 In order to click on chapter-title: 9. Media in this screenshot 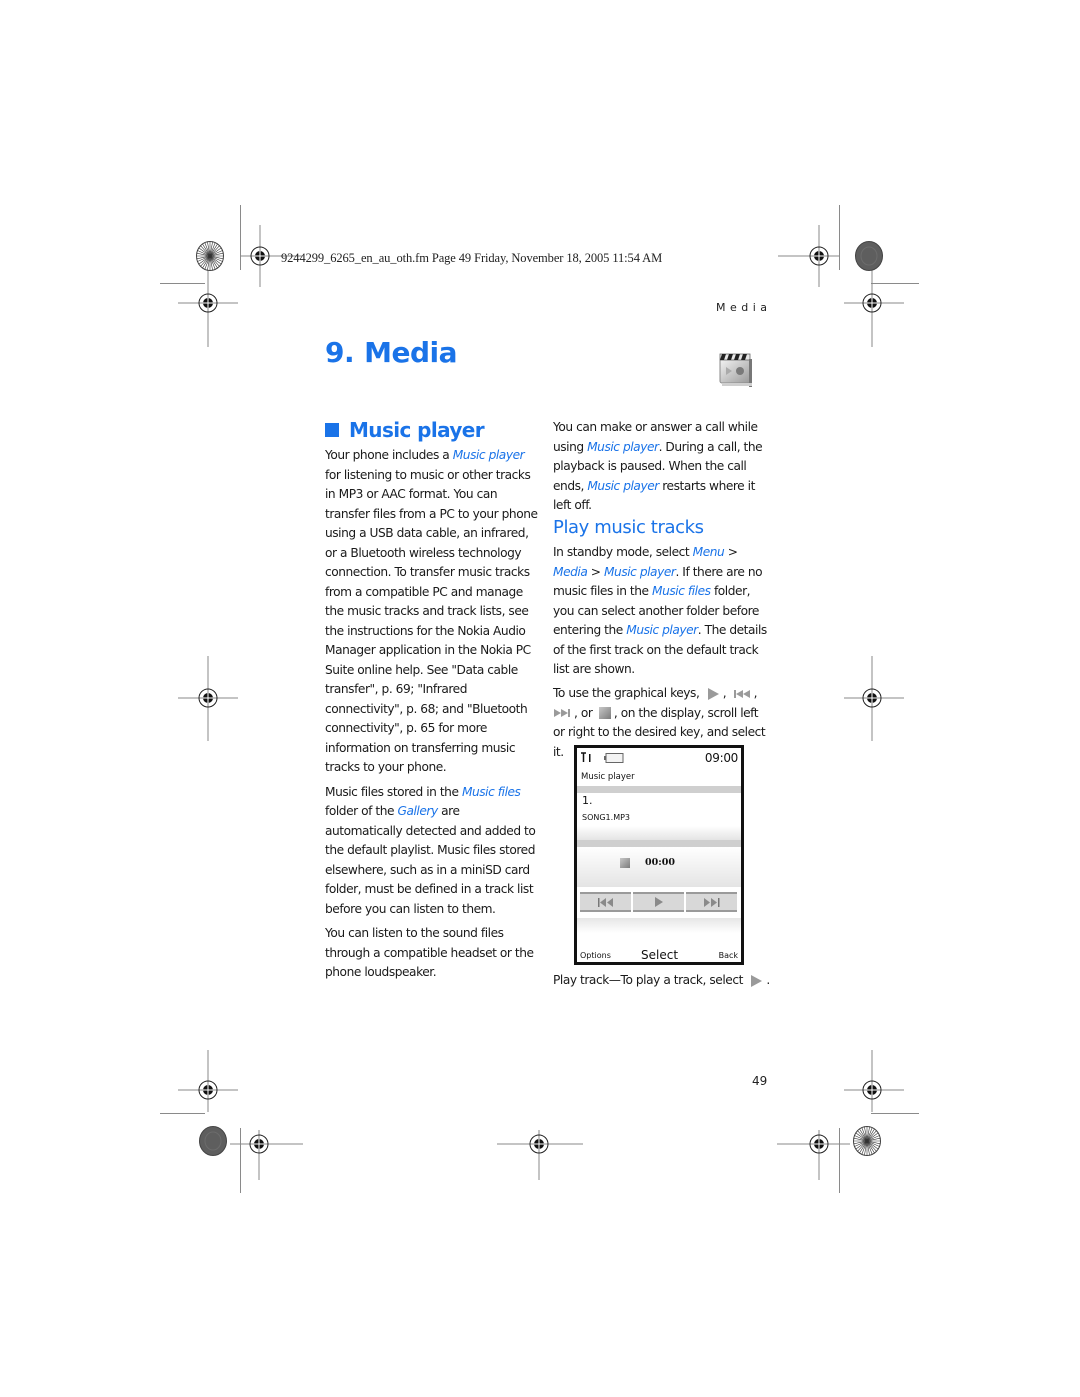, I will do `click(391, 352)`.